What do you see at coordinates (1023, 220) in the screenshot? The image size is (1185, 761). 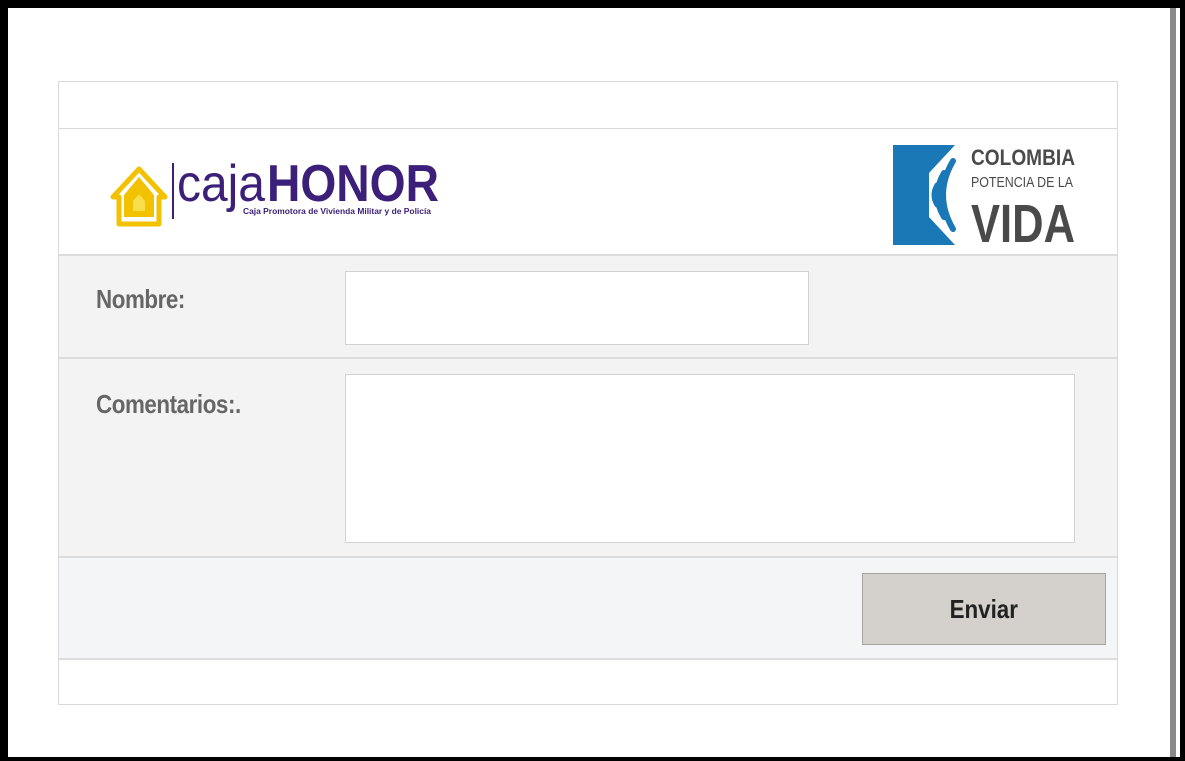 I see `colombia-line3: VIDA` at bounding box center [1023, 220].